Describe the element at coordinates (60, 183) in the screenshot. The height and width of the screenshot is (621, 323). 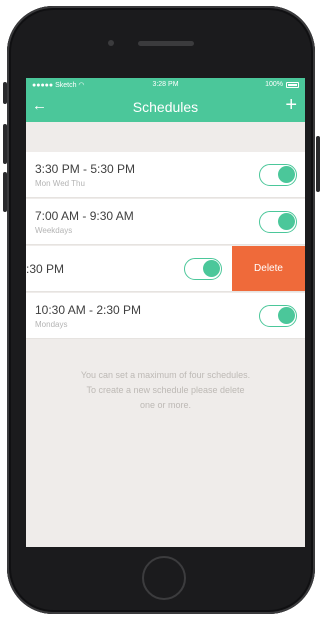
I see `schedule-days: Mon Wed Thu` at that location.